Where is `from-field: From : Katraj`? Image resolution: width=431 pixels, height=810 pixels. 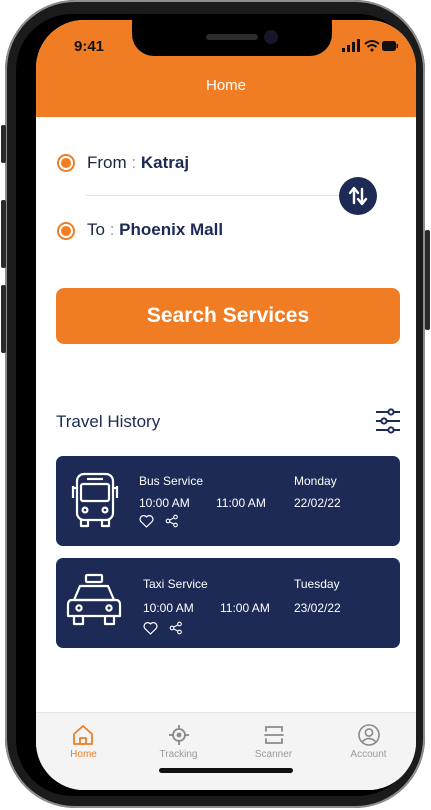
from-field: From : Katraj is located at coordinates (138, 163).